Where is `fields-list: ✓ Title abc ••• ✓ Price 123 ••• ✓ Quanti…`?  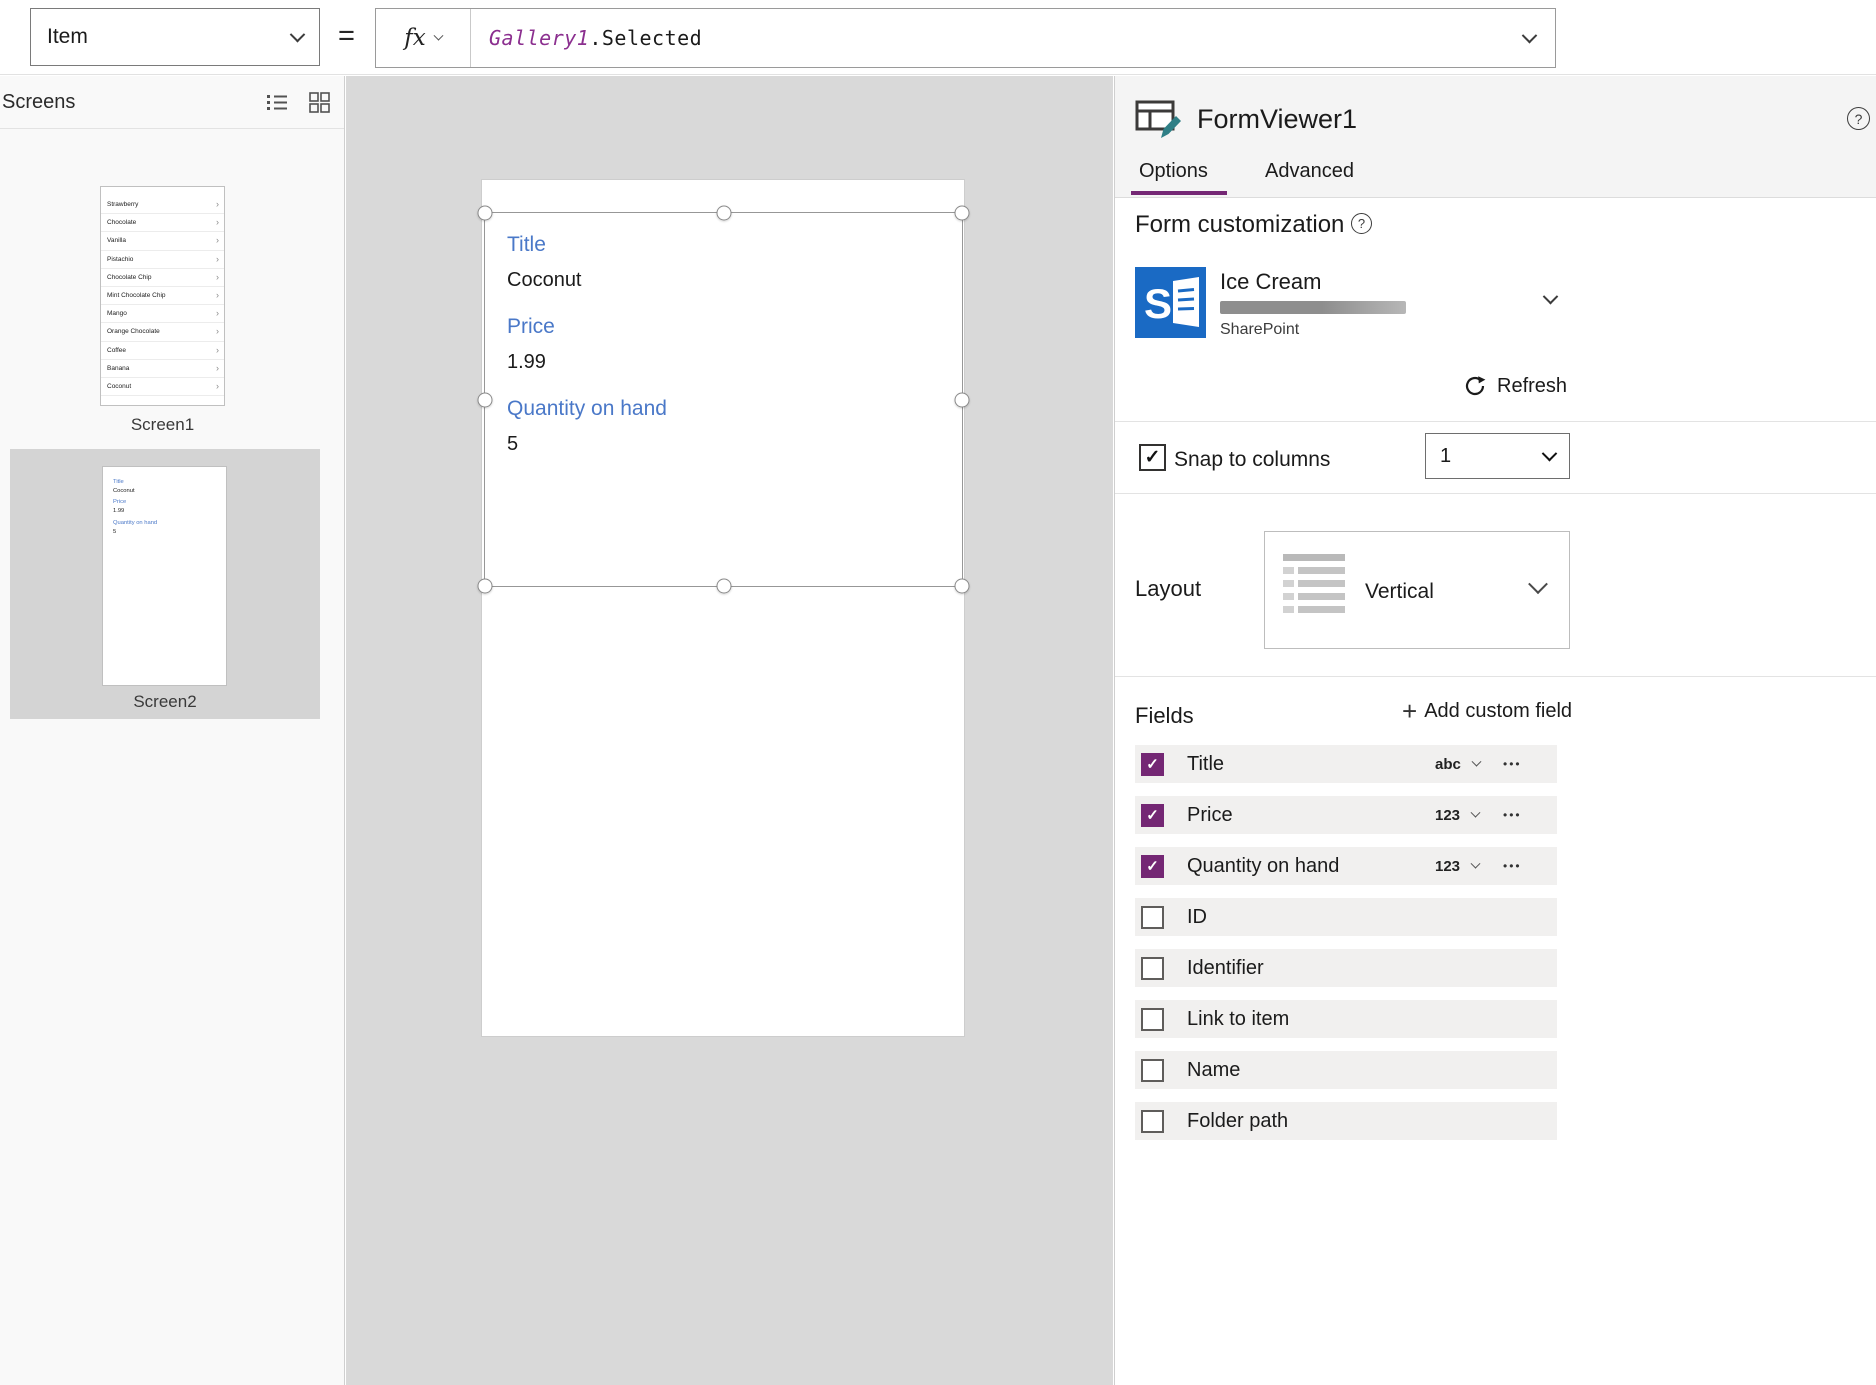 fields-list: ✓ Title abc ••• ✓ Price 123 ••• ✓ Quanti… is located at coordinates (1346, 949).